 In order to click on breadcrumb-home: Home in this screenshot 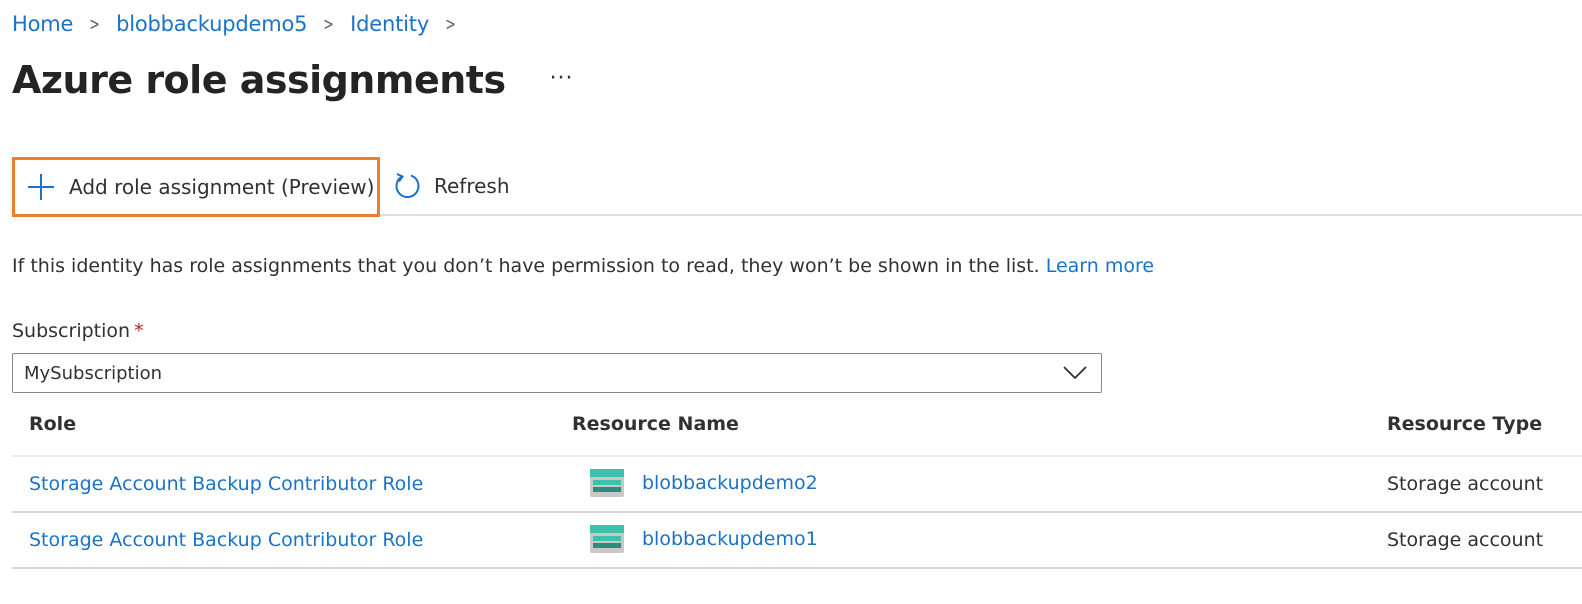, I will do `click(42, 24)`.